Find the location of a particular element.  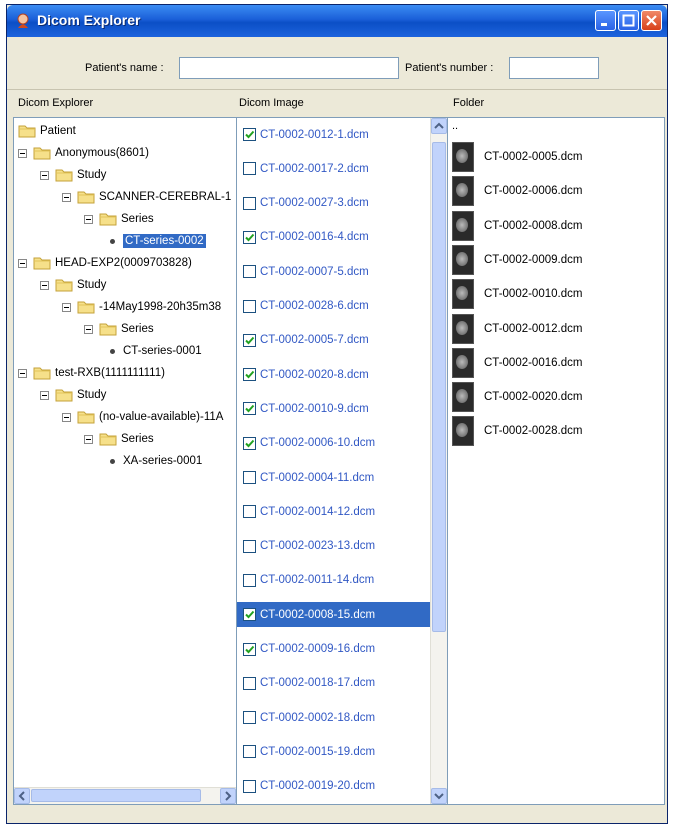

tree-node: (no-value-available)-11A is located at coordinates (142, 417).